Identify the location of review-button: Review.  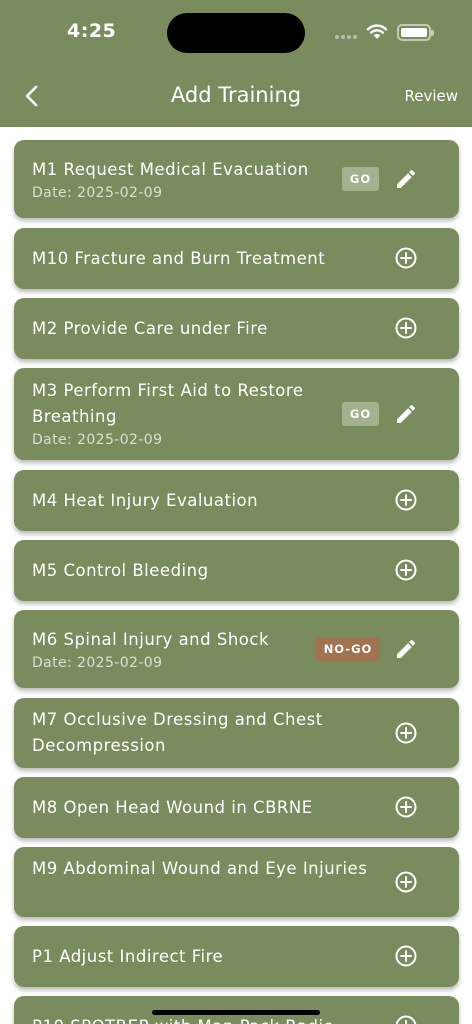
(431, 96).